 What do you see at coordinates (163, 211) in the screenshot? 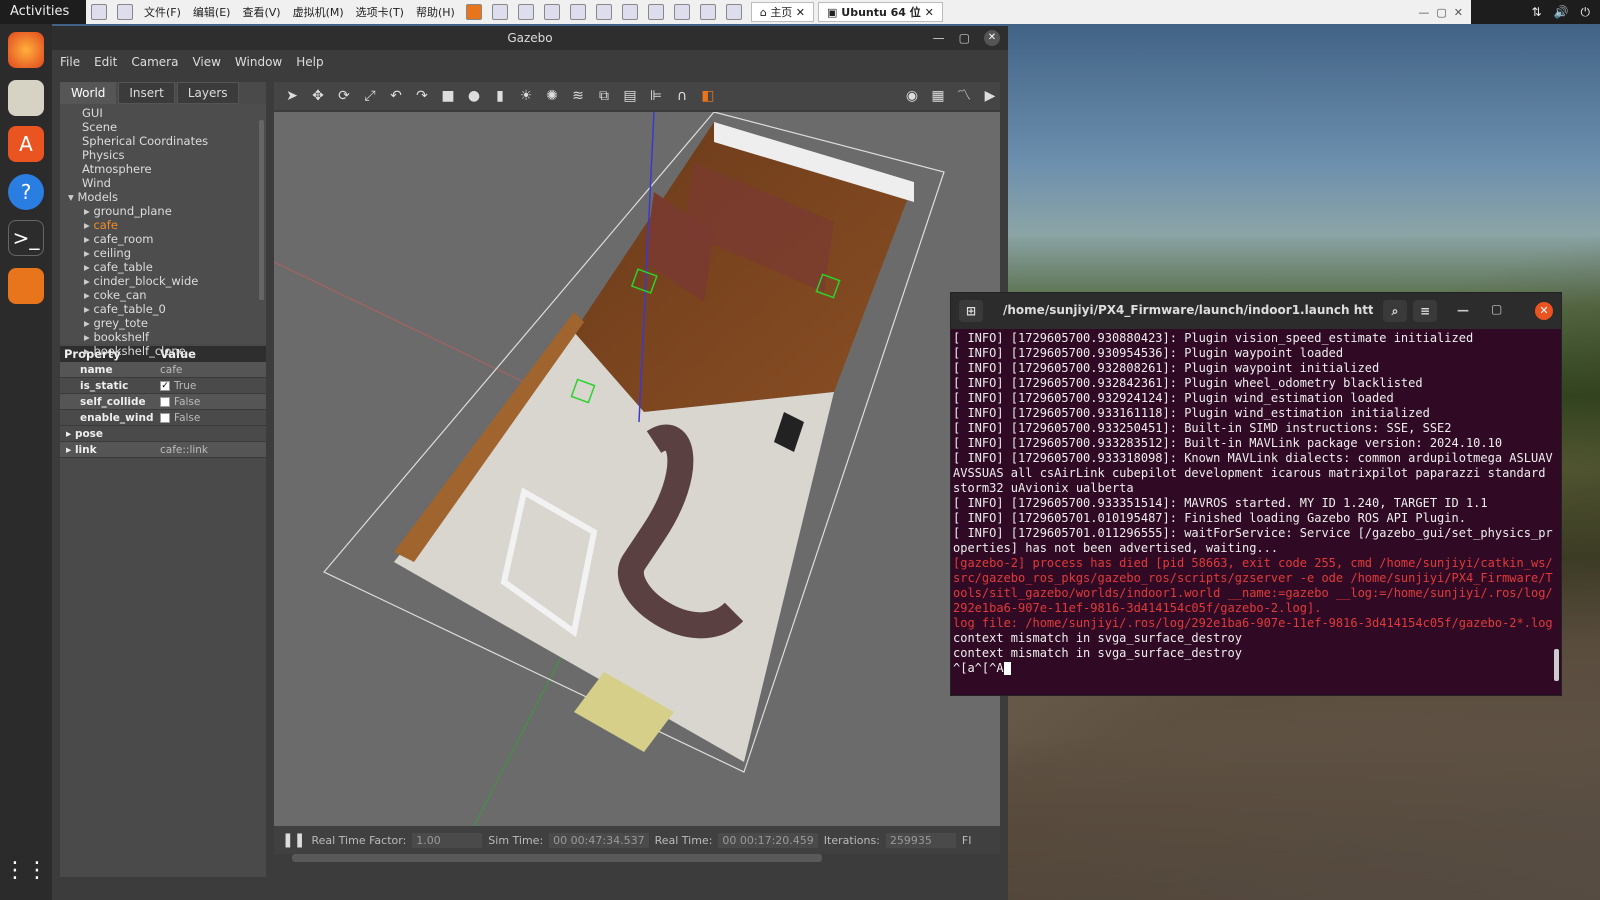
I see `tree-item: ▸ ground_plane` at bounding box center [163, 211].